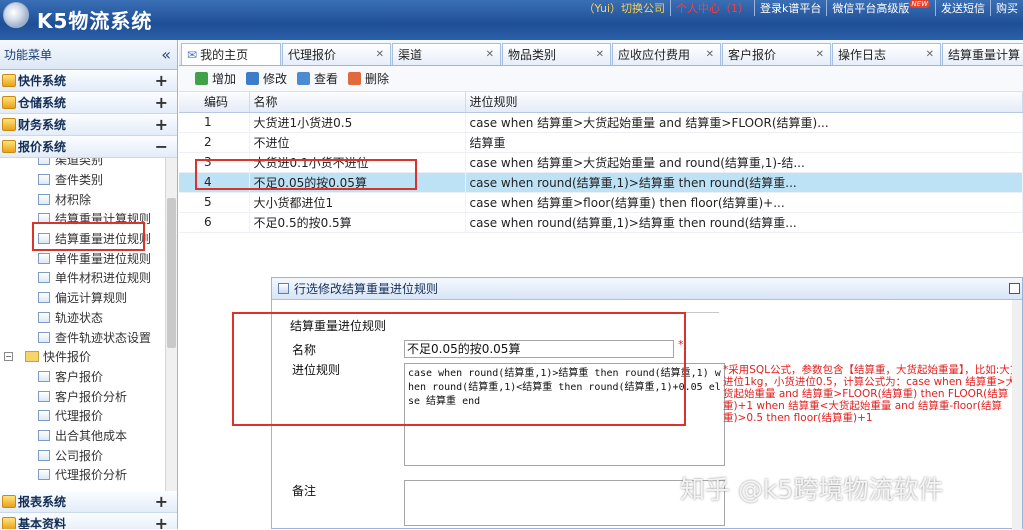 The width and height of the screenshot is (1023, 530). I want to click on tree-item: 材积除, so click(88, 199).